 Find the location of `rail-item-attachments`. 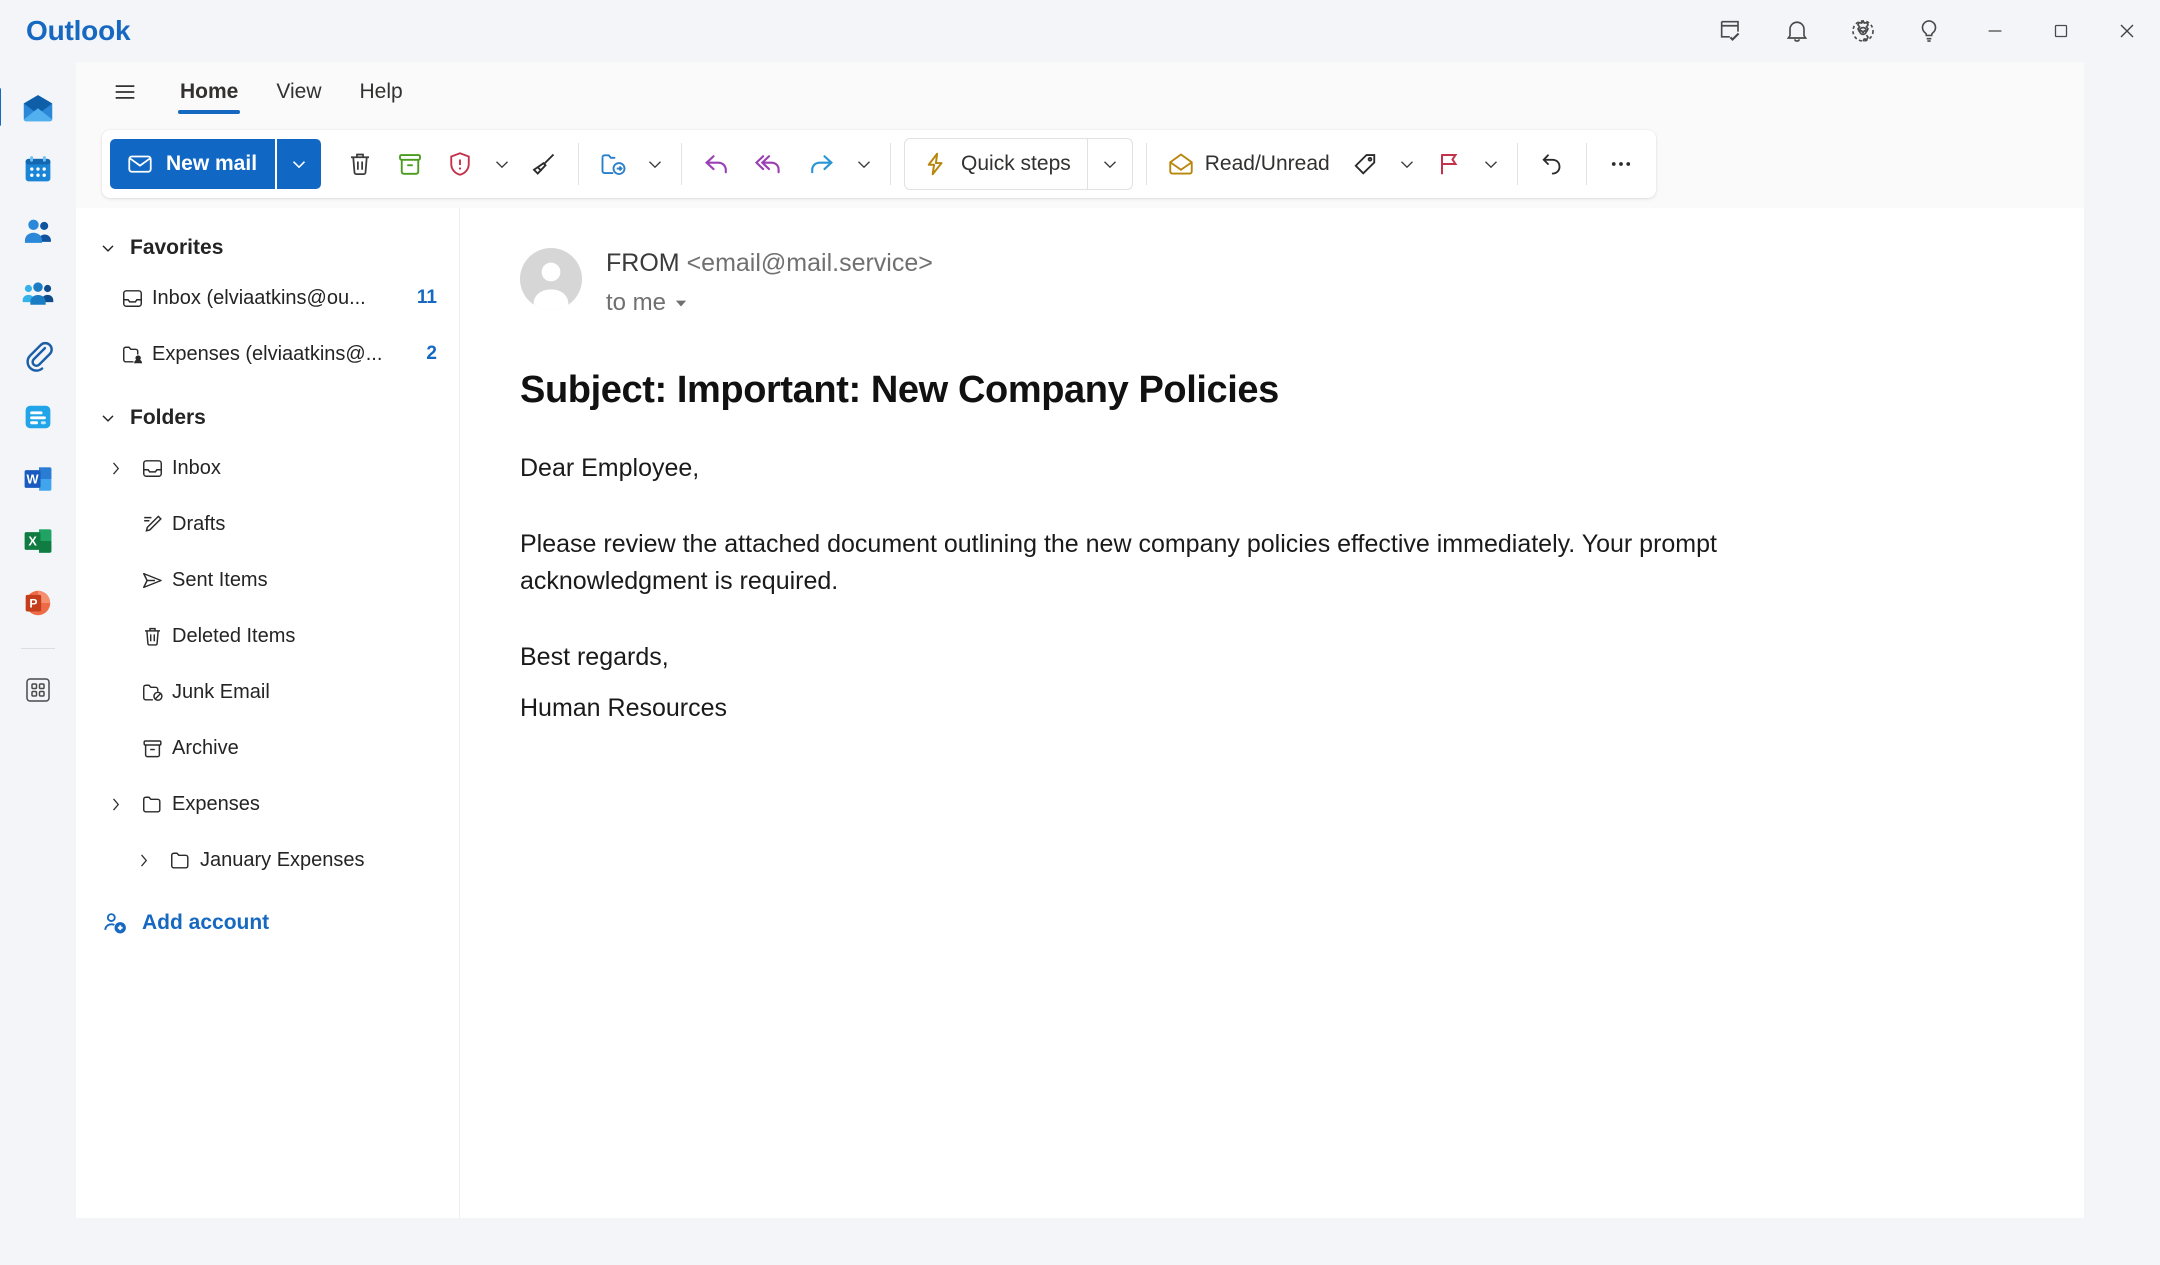

rail-item-attachments is located at coordinates (38, 355).